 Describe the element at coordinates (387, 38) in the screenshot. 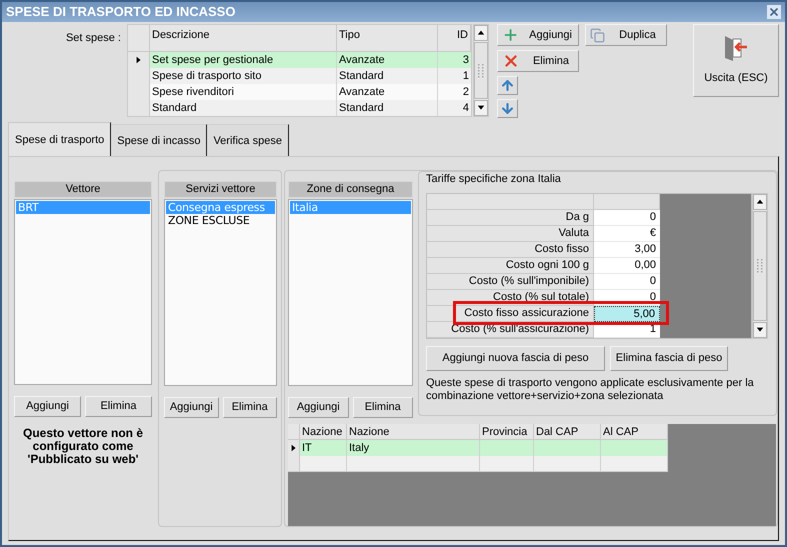

I see `column-header: Tipo` at that location.